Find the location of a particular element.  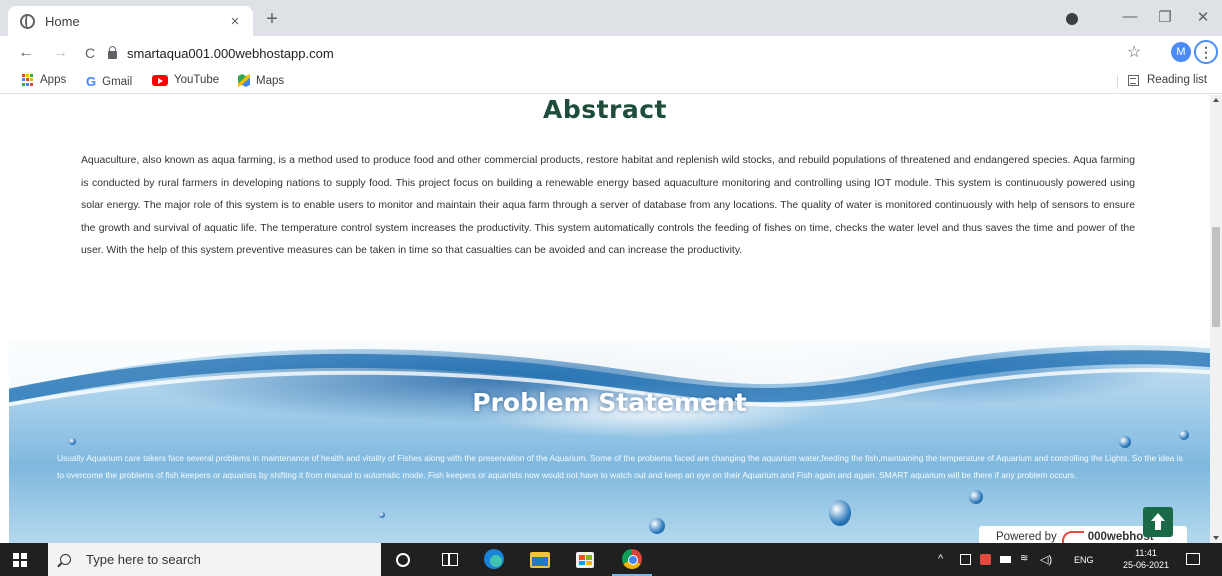

bookmark-label: Apps is located at coordinates (53, 80).